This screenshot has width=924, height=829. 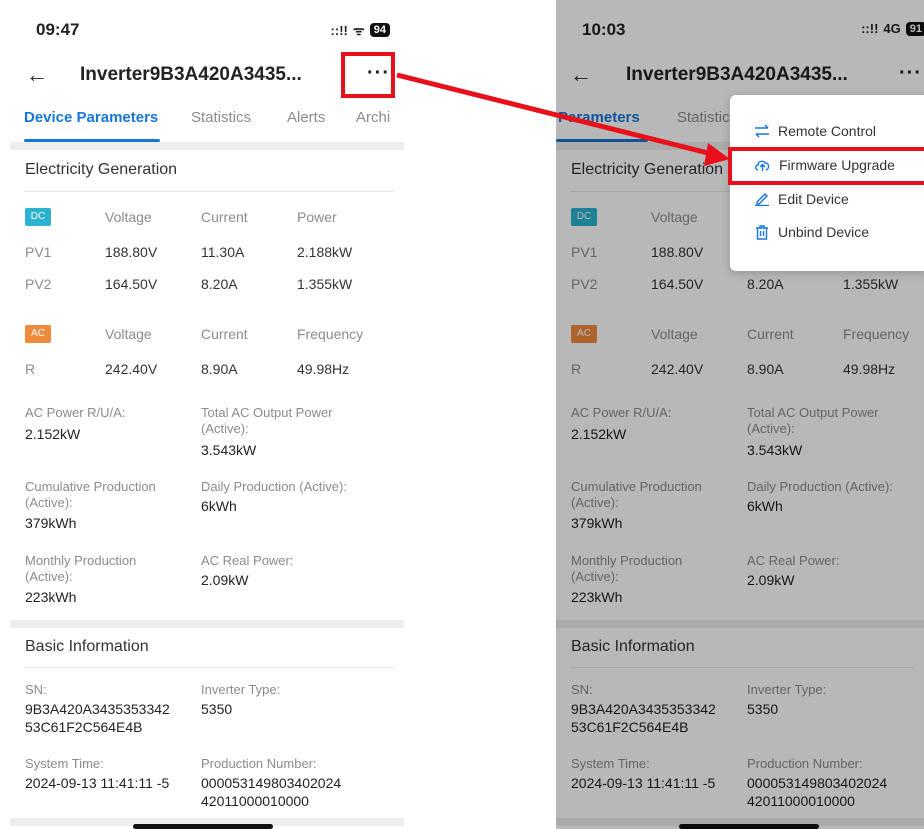 I want to click on menu-item-remote-control: Remote Control, so click(x=815, y=131).